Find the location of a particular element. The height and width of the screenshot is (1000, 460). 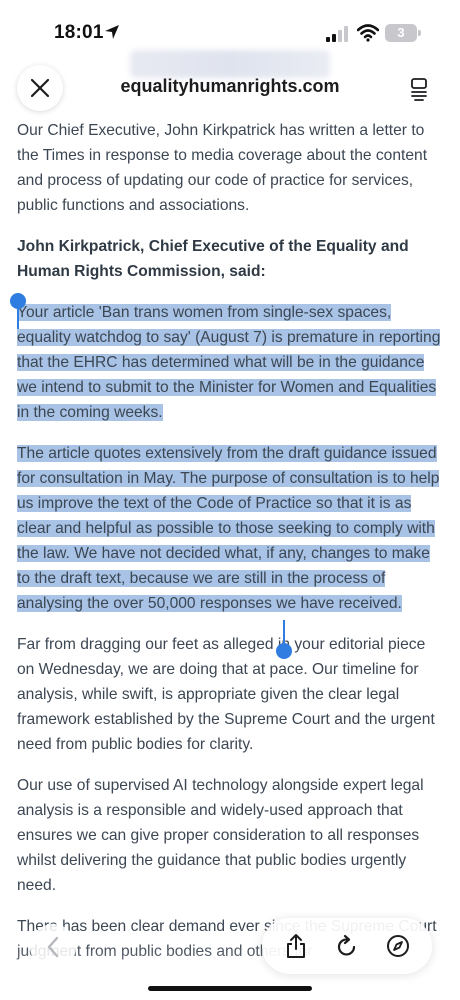

reload-icon is located at coordinates (346, 945).